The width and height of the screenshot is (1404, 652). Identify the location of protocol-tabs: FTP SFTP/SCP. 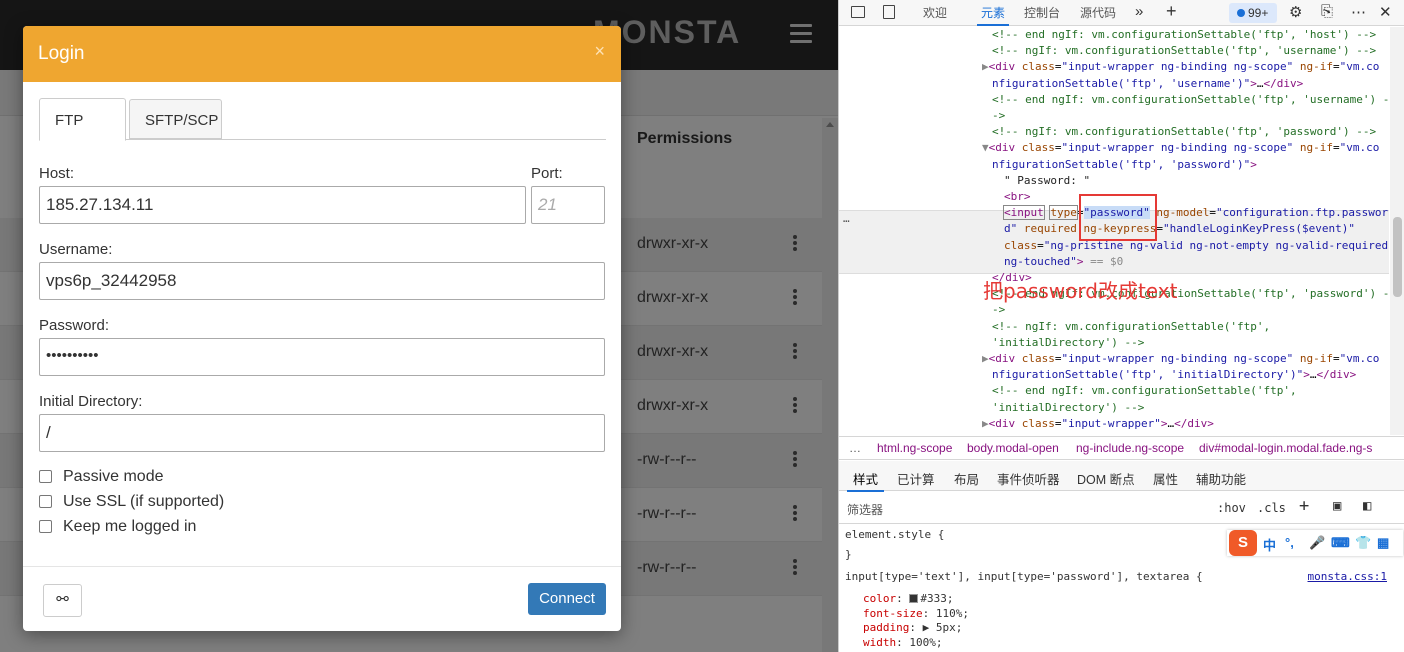
(322, 119).